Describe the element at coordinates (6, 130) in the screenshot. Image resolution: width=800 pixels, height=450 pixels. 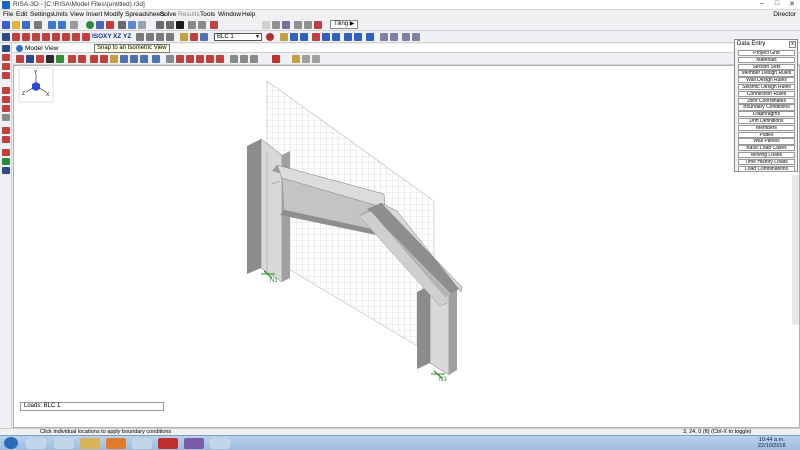
I see `select-icon` at that location.